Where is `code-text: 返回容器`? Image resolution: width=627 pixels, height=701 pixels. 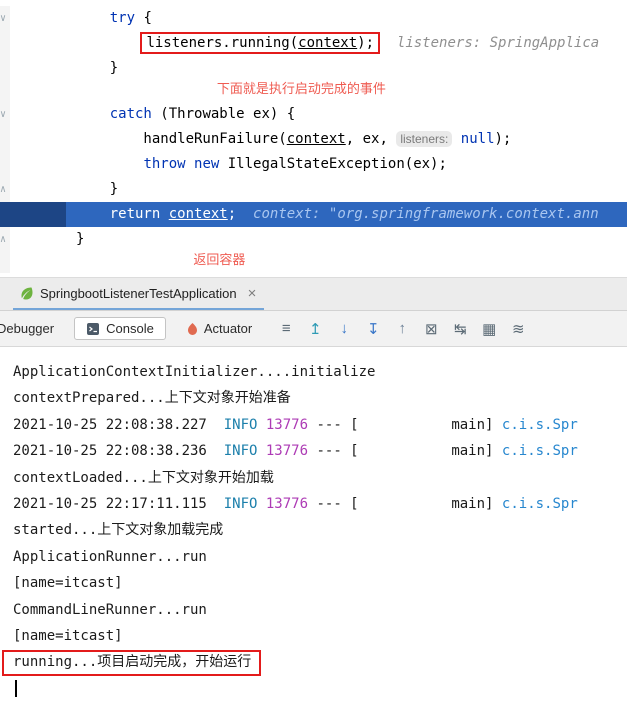 code-text: 返回容器 is located at coordinates (346, 262).